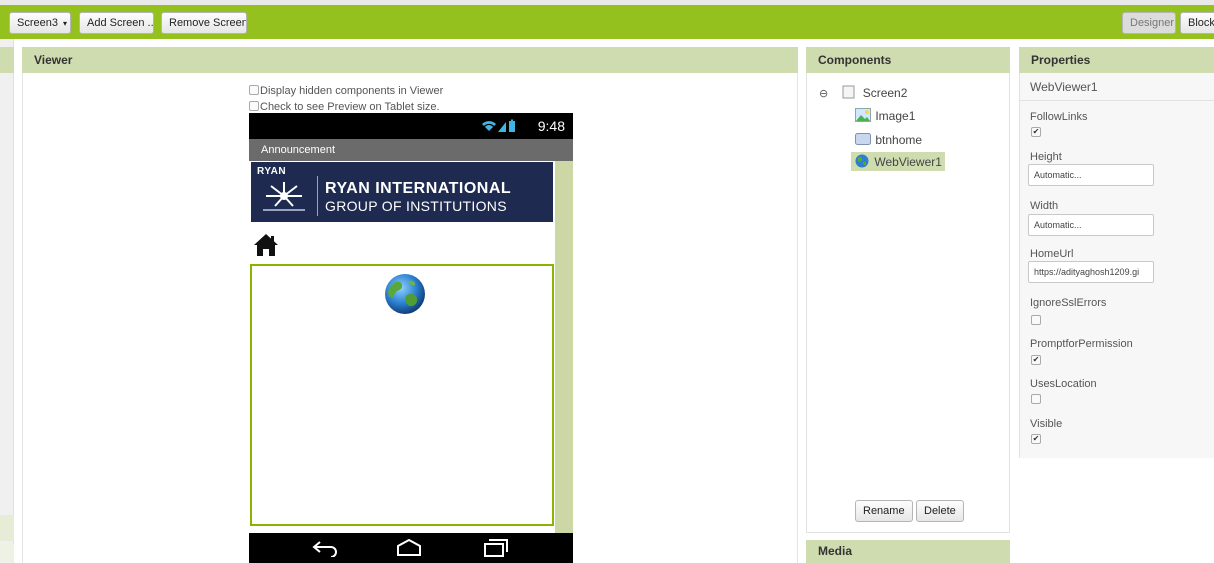  What do you see at coordinates (325, 549) in the screenshot?
I see `back-icon` at bounding box center [325, 549].